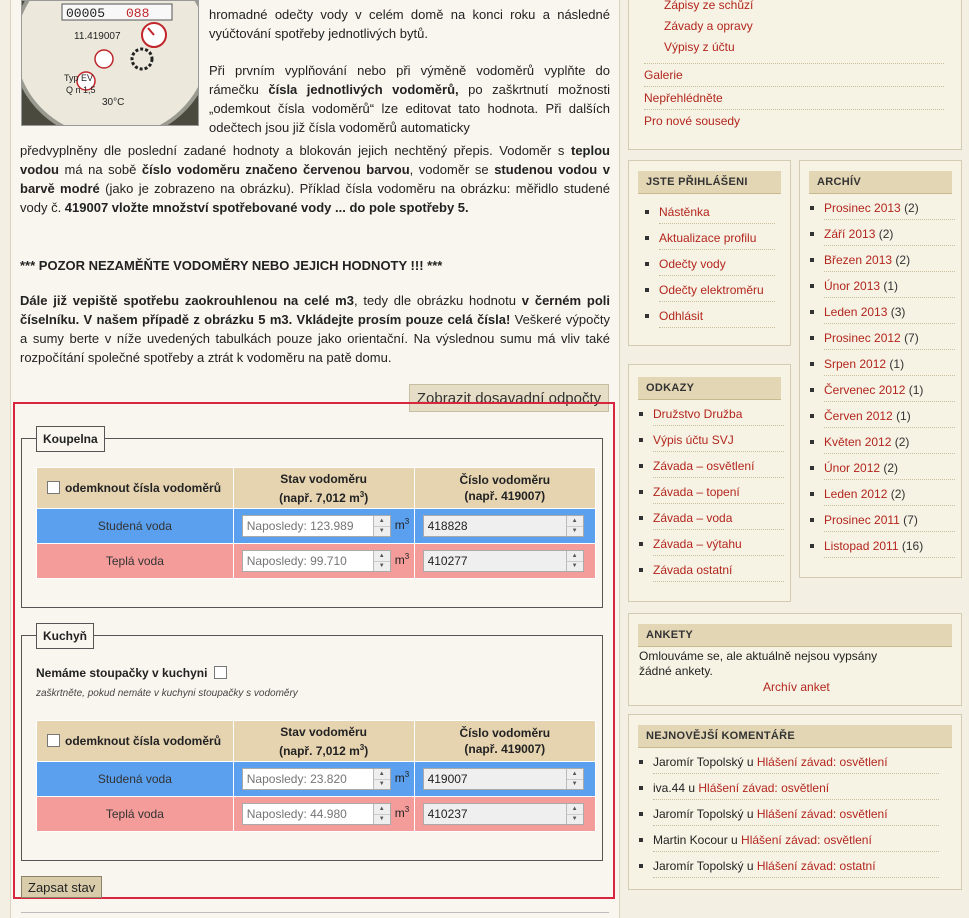 Image resolution: width=969 pixels, height=918 pixels. I want to click on archive-month-link: Leden 2013, so click(855, 312).